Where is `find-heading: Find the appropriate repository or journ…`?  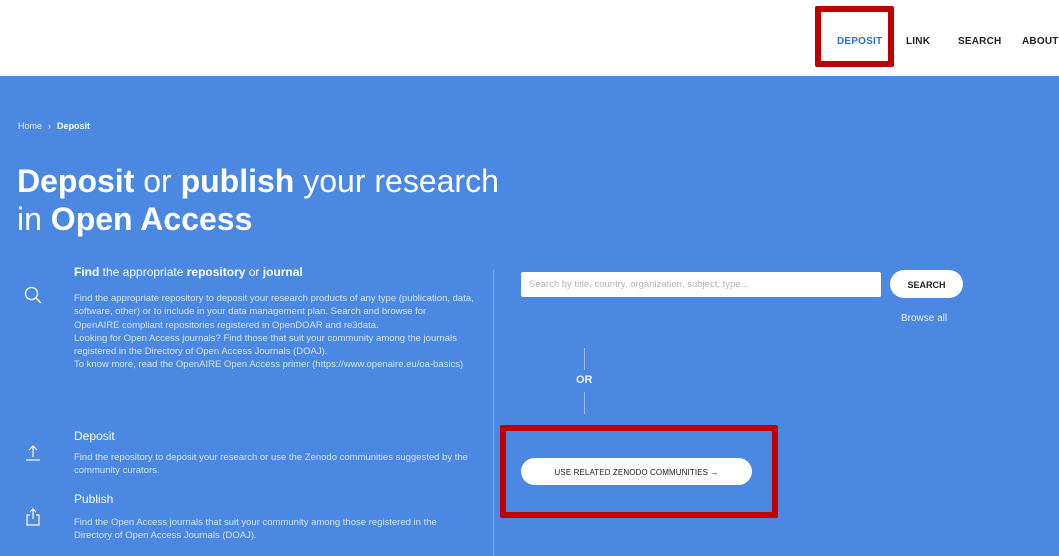
find-heading: Find the appropriate repository or journ… is located at coordinates (188, 272).